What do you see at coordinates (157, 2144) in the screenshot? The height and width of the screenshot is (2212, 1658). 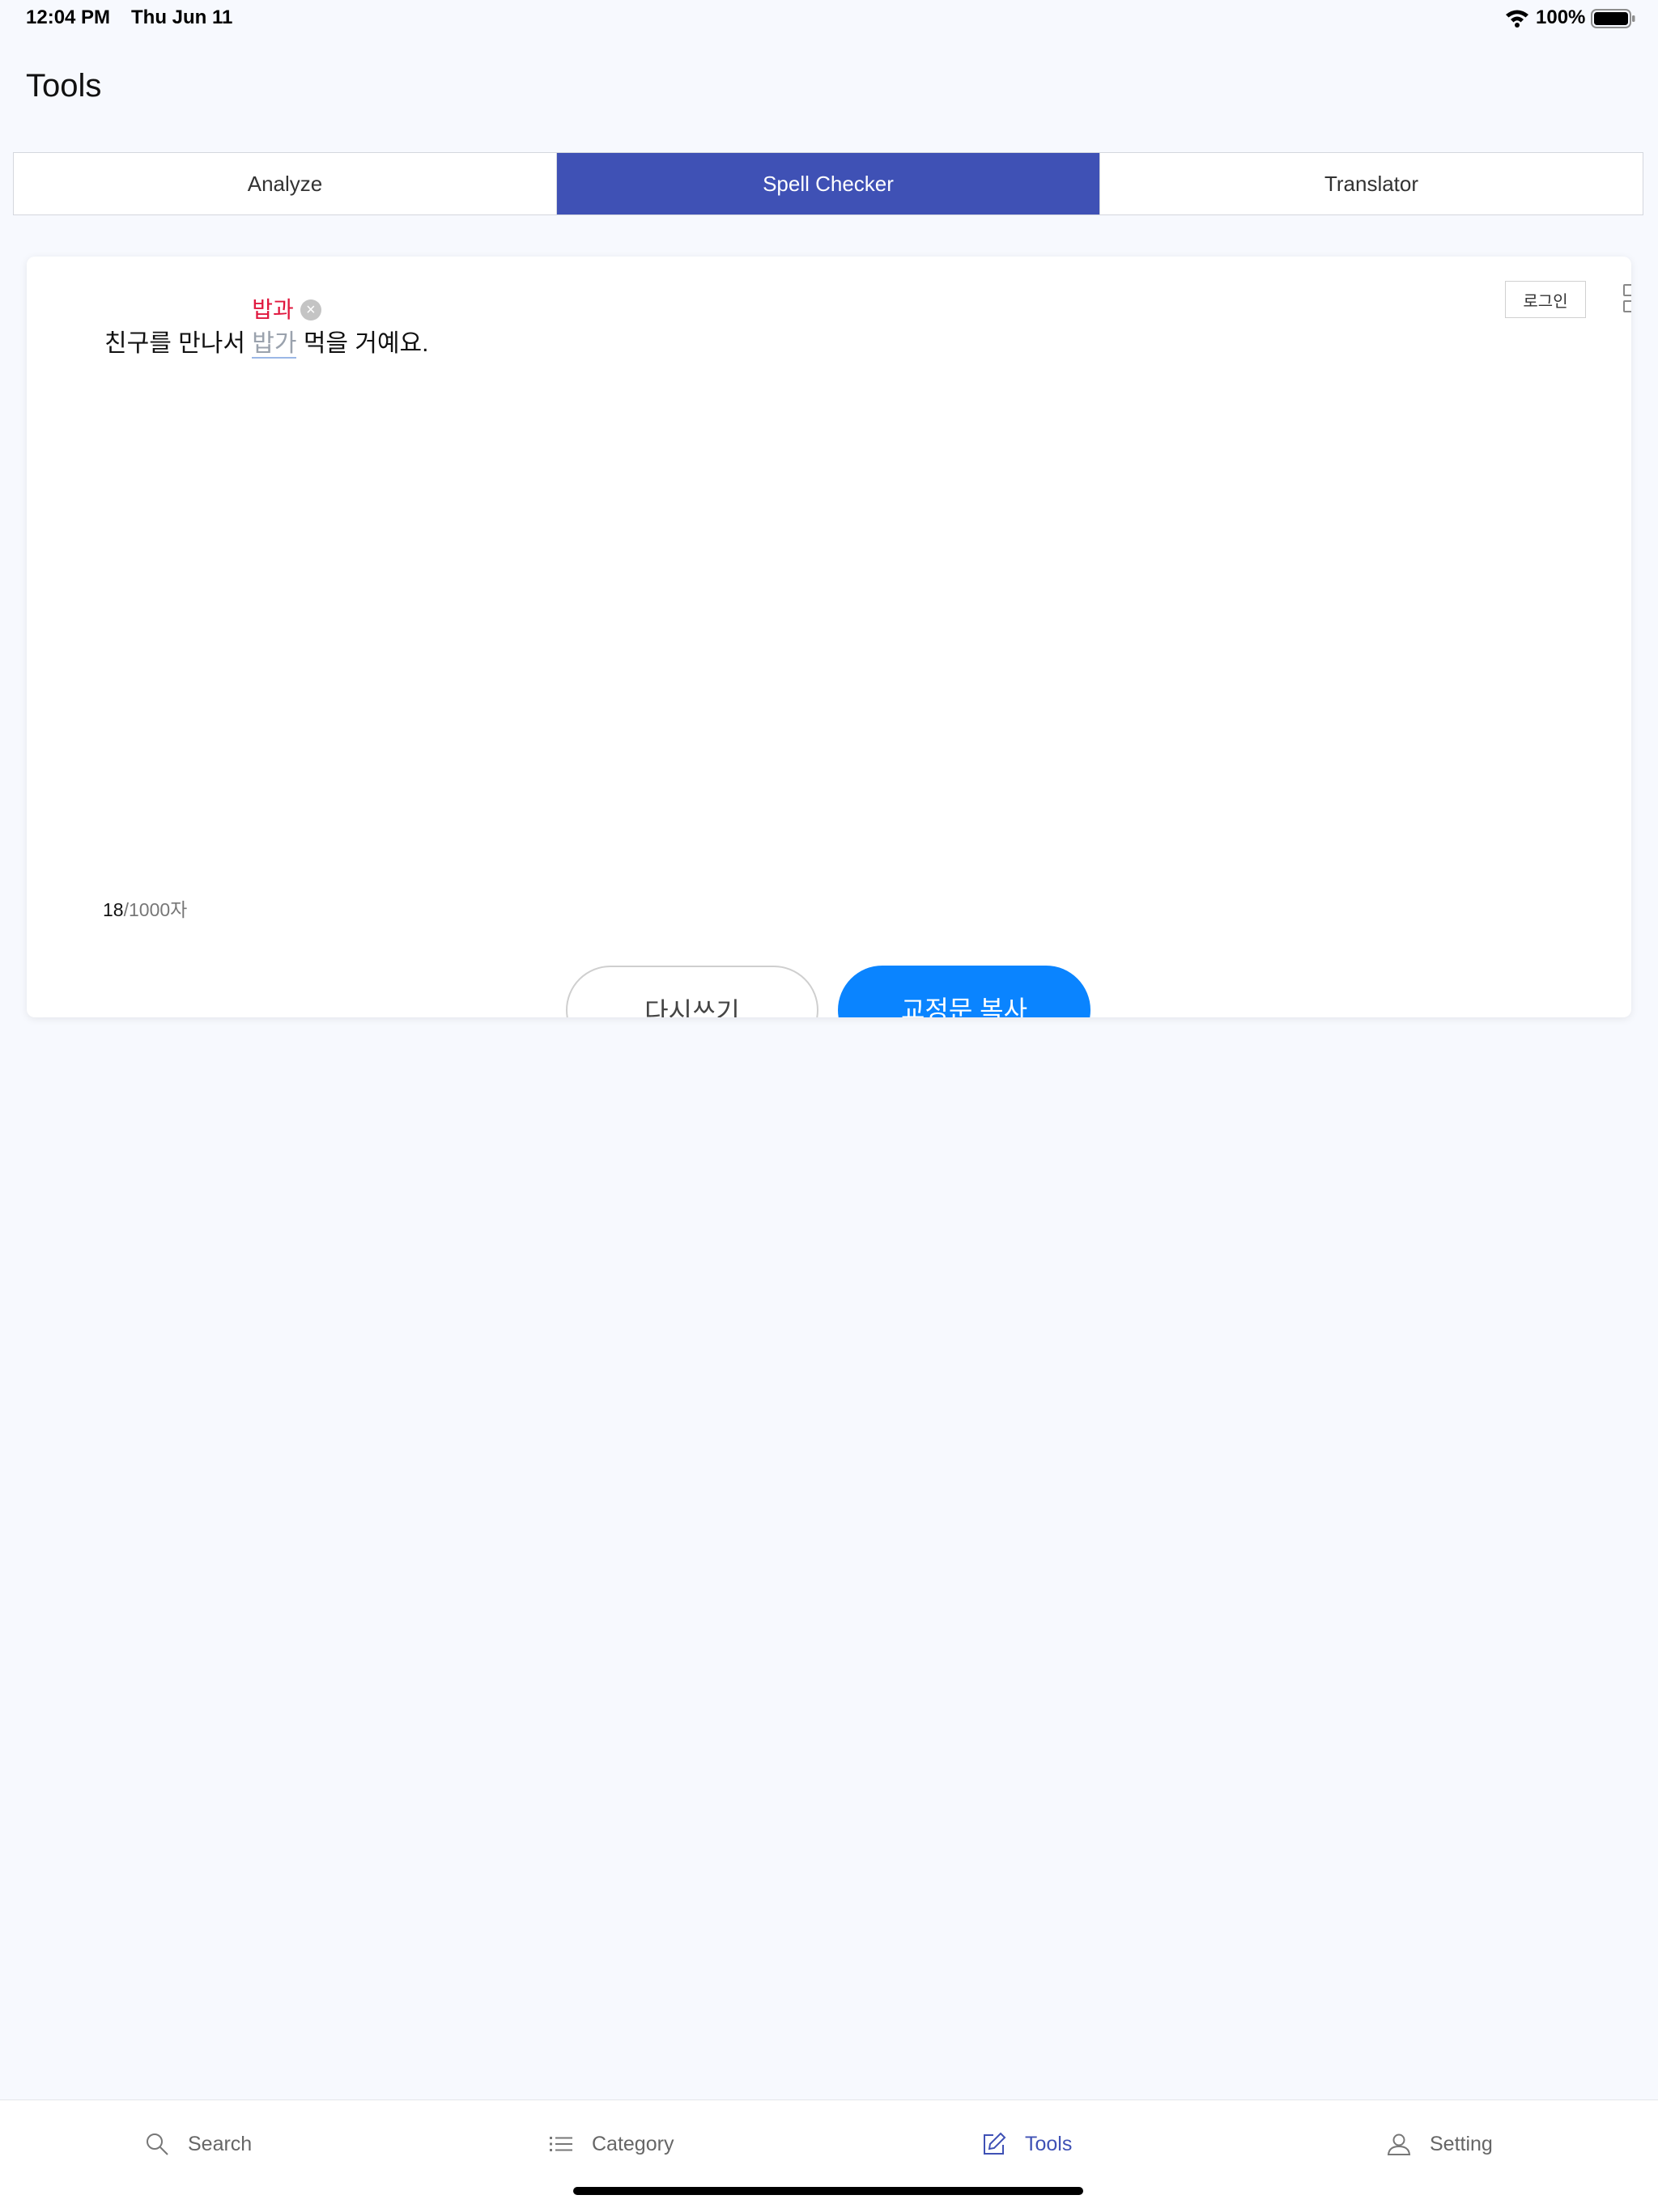 I see `search-icon` at bounding box center [157, 2144].